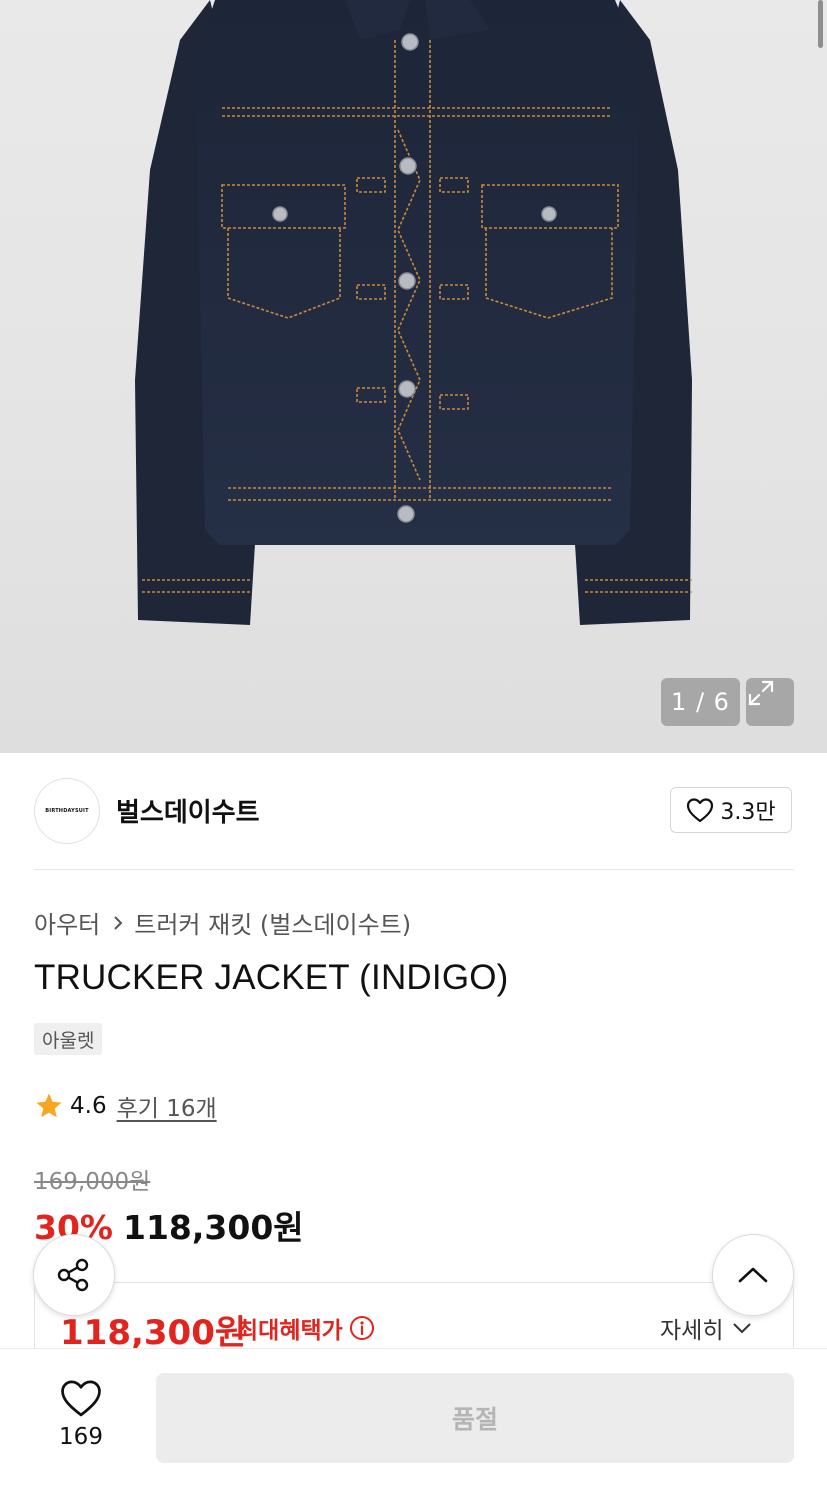  I want to click on brand-like-count: 3.3만, so click(748, 812).